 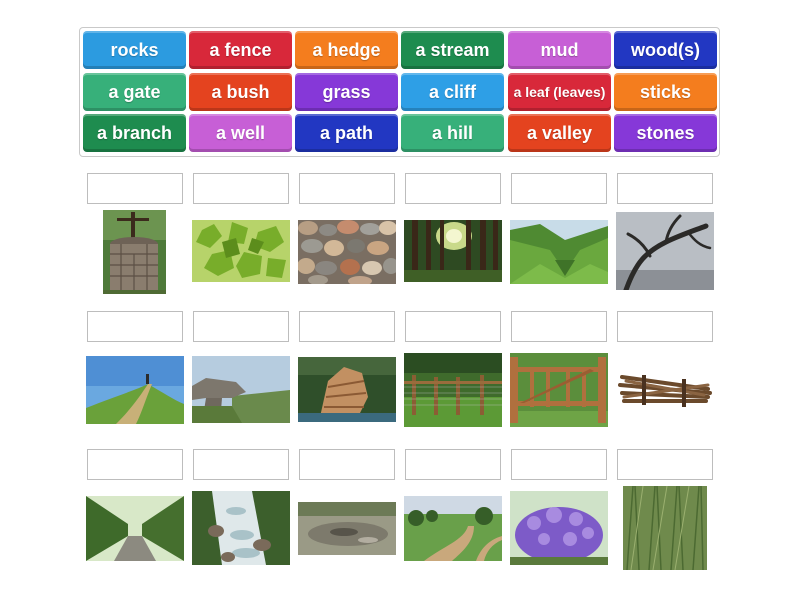 I want to click on green-valley-photo, so click(x=559, y=252).